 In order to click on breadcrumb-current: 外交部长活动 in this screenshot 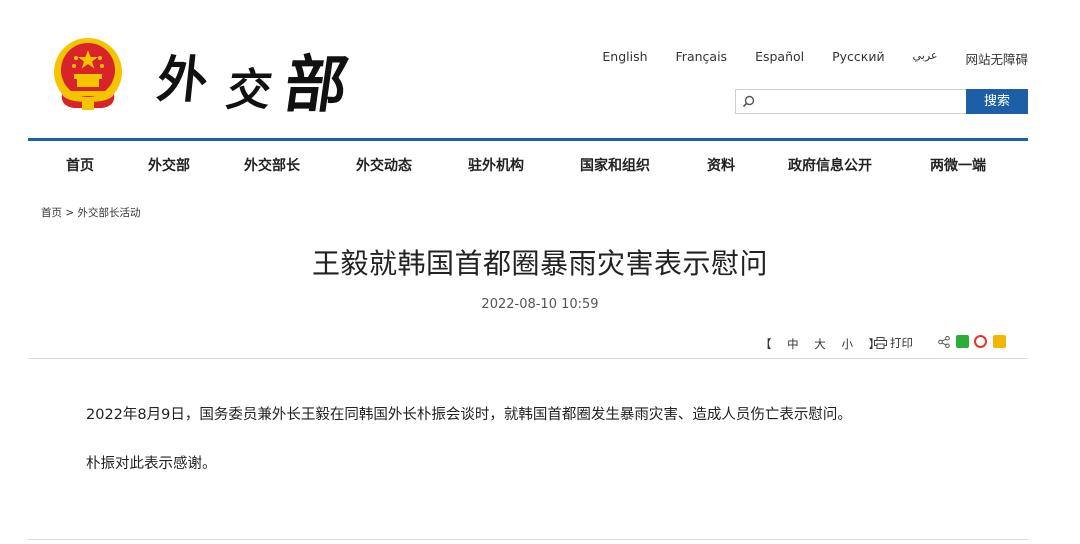, I will do `click(109, 213)`.